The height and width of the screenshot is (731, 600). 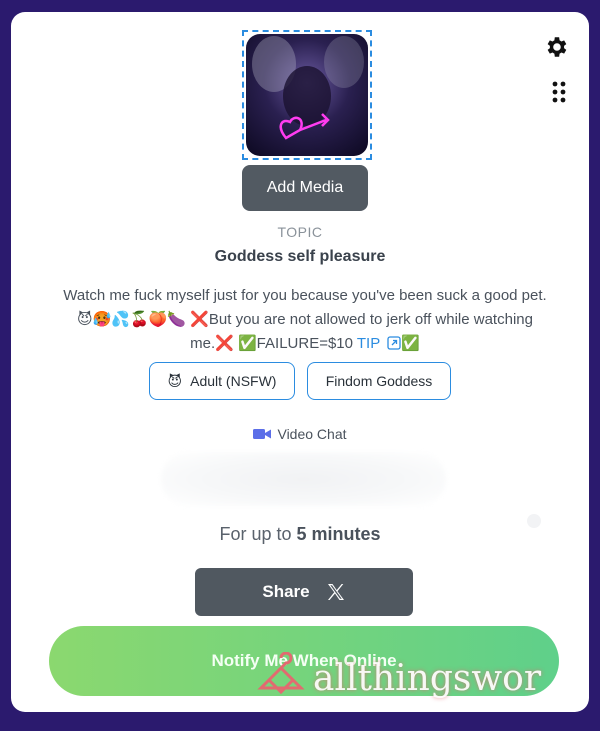 I want to click on dots-grid-icon, so click(x=559, y=92).